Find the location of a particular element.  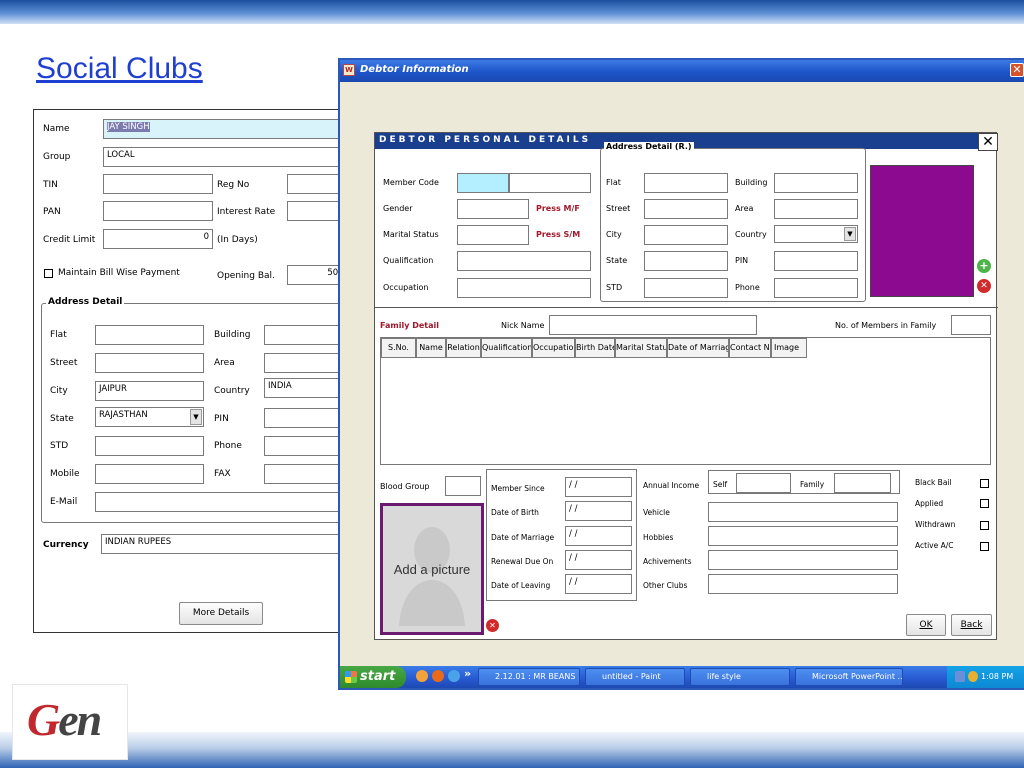

win-city-field is located at coordinates (686, 235).